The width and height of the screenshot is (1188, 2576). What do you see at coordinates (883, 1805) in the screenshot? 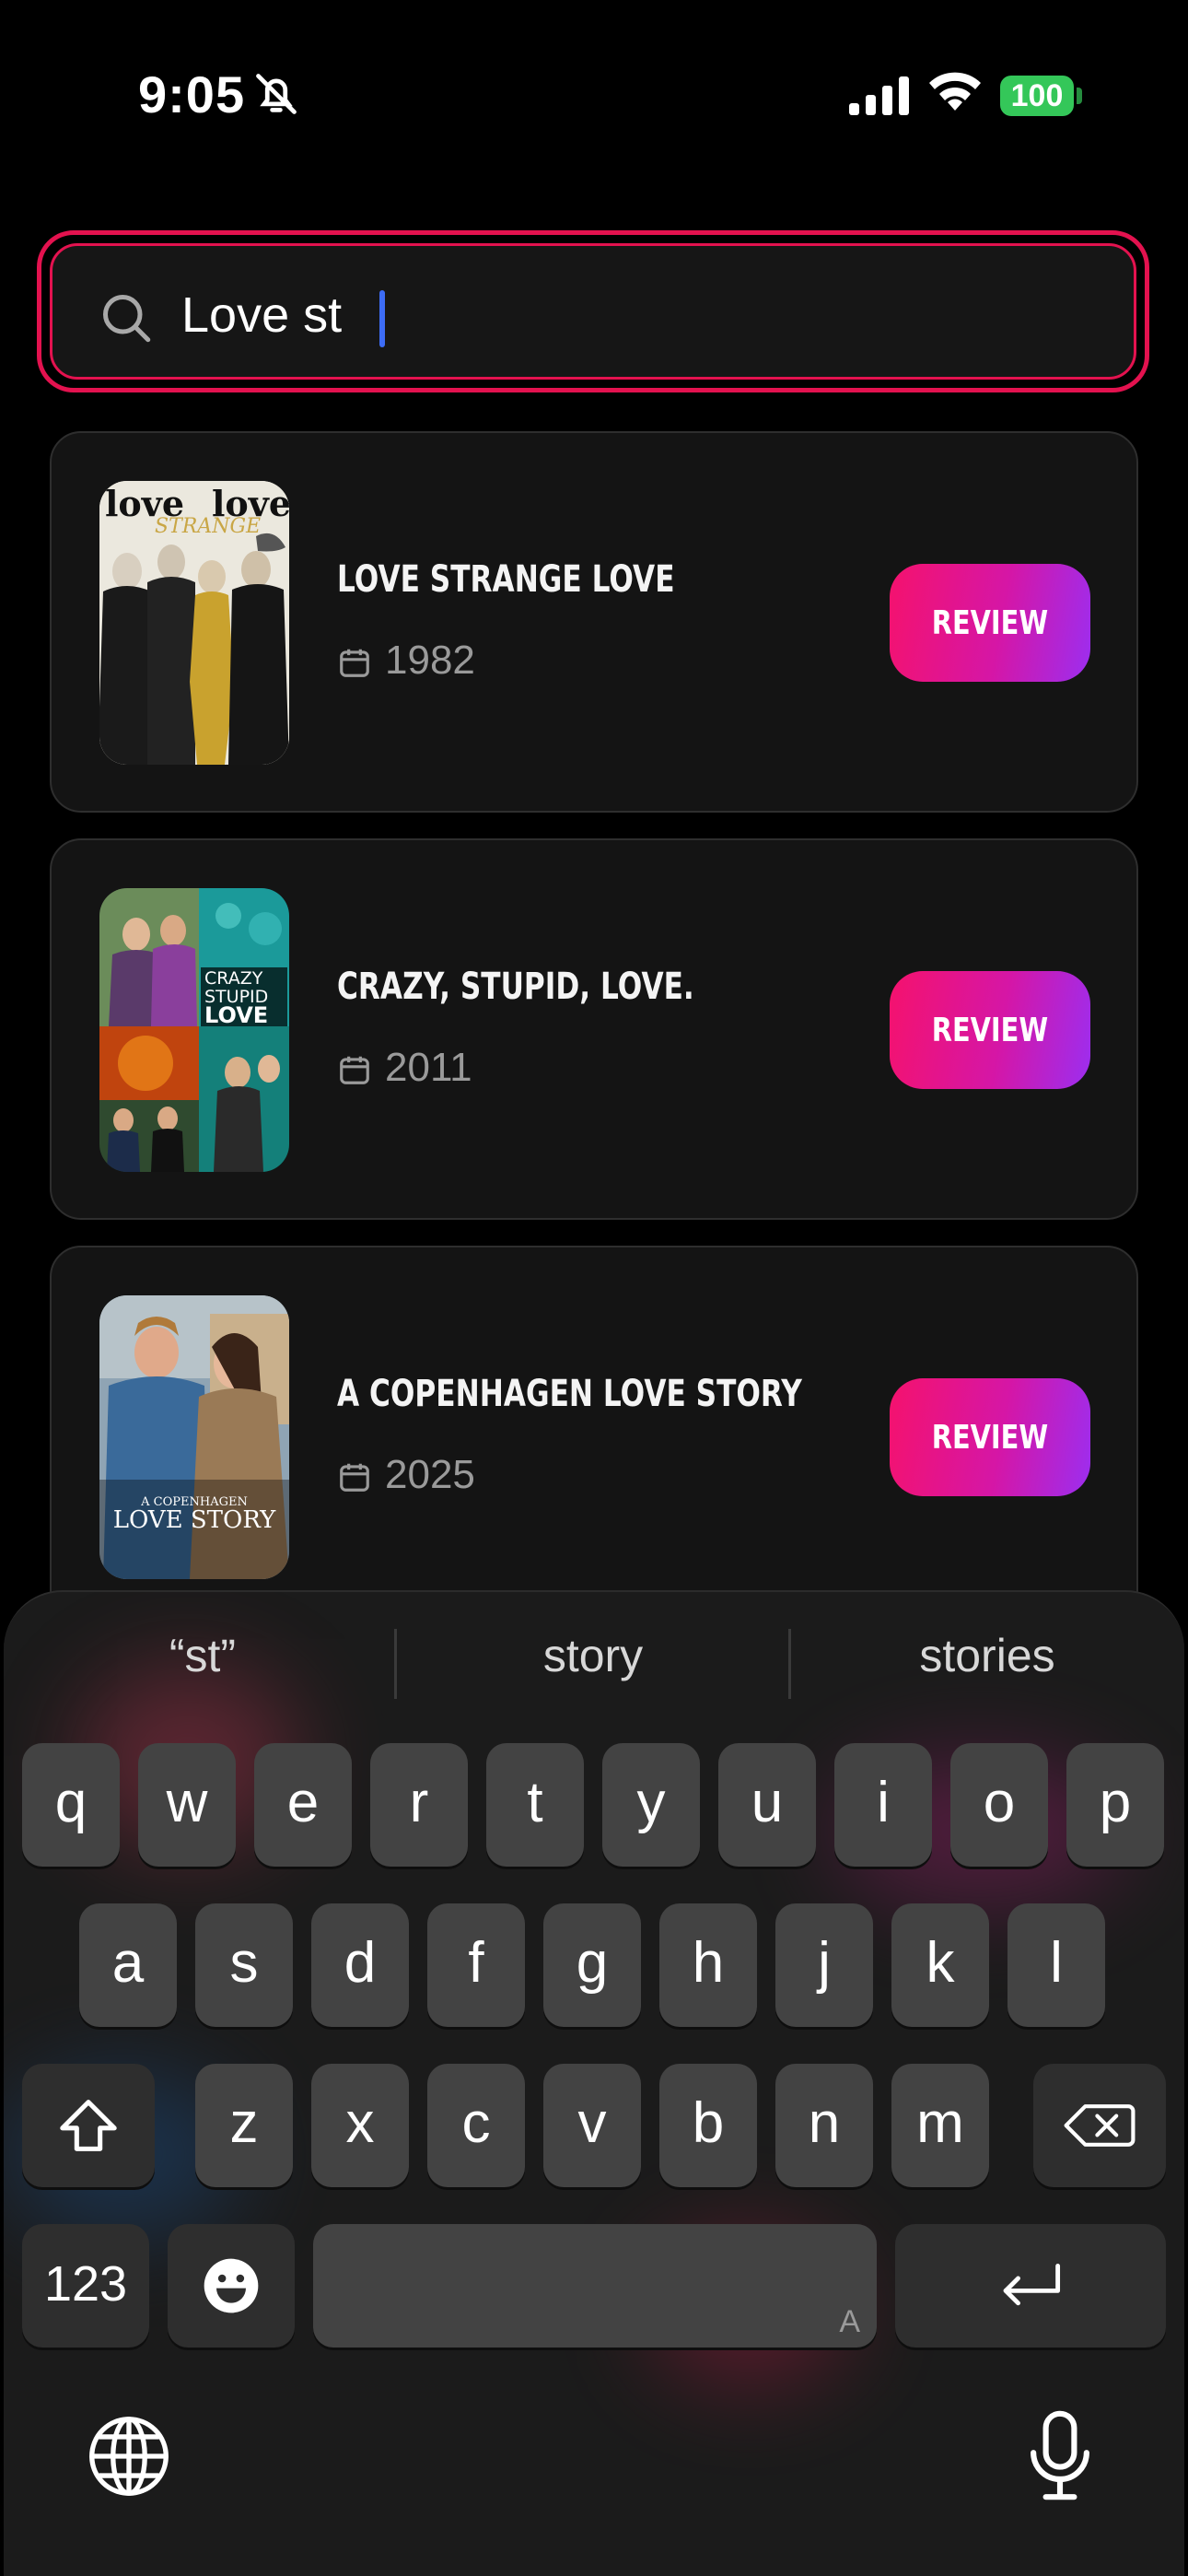
I see `key-i: i` at bounding box center [883, 1805].